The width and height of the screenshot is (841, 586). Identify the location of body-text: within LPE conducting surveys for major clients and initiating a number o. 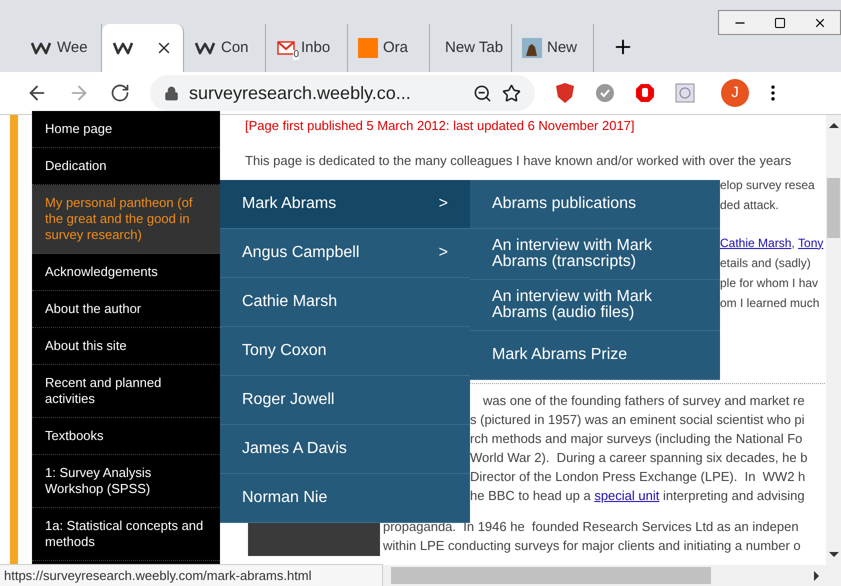
(592, 546).